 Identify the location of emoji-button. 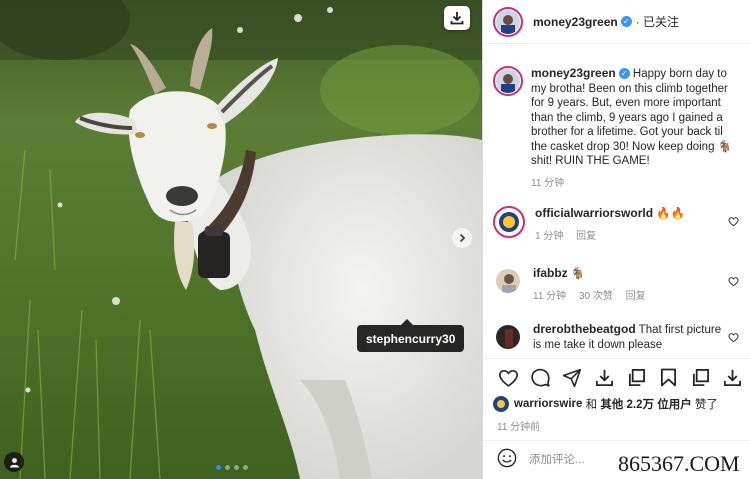
(507, 460).